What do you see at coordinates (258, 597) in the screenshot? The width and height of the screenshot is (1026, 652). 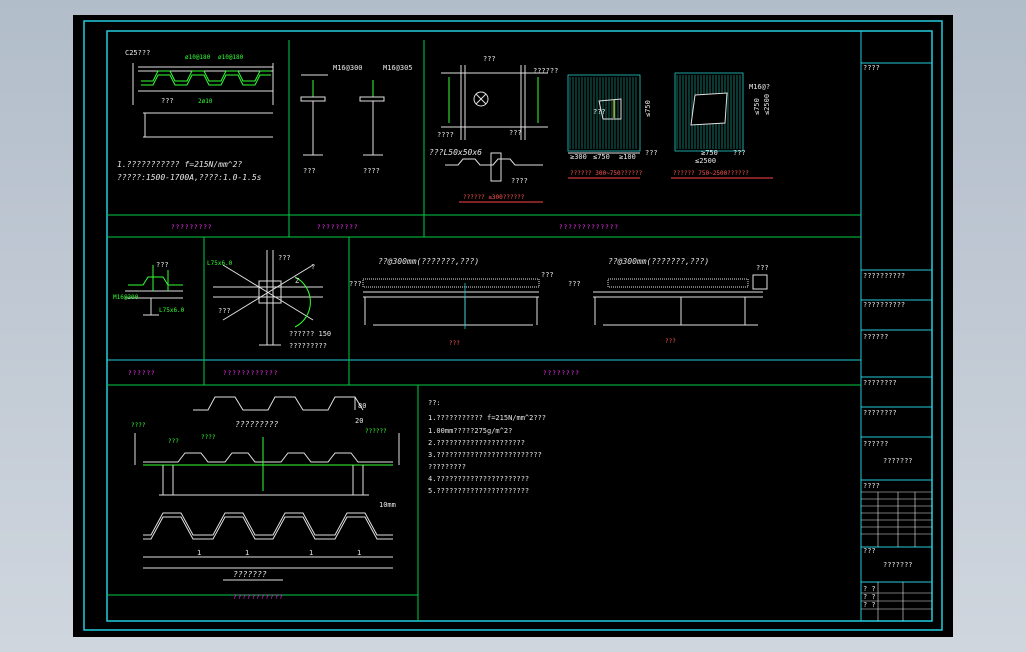 I see `panel-title3: ???????????` at bounding box center [258, 597].